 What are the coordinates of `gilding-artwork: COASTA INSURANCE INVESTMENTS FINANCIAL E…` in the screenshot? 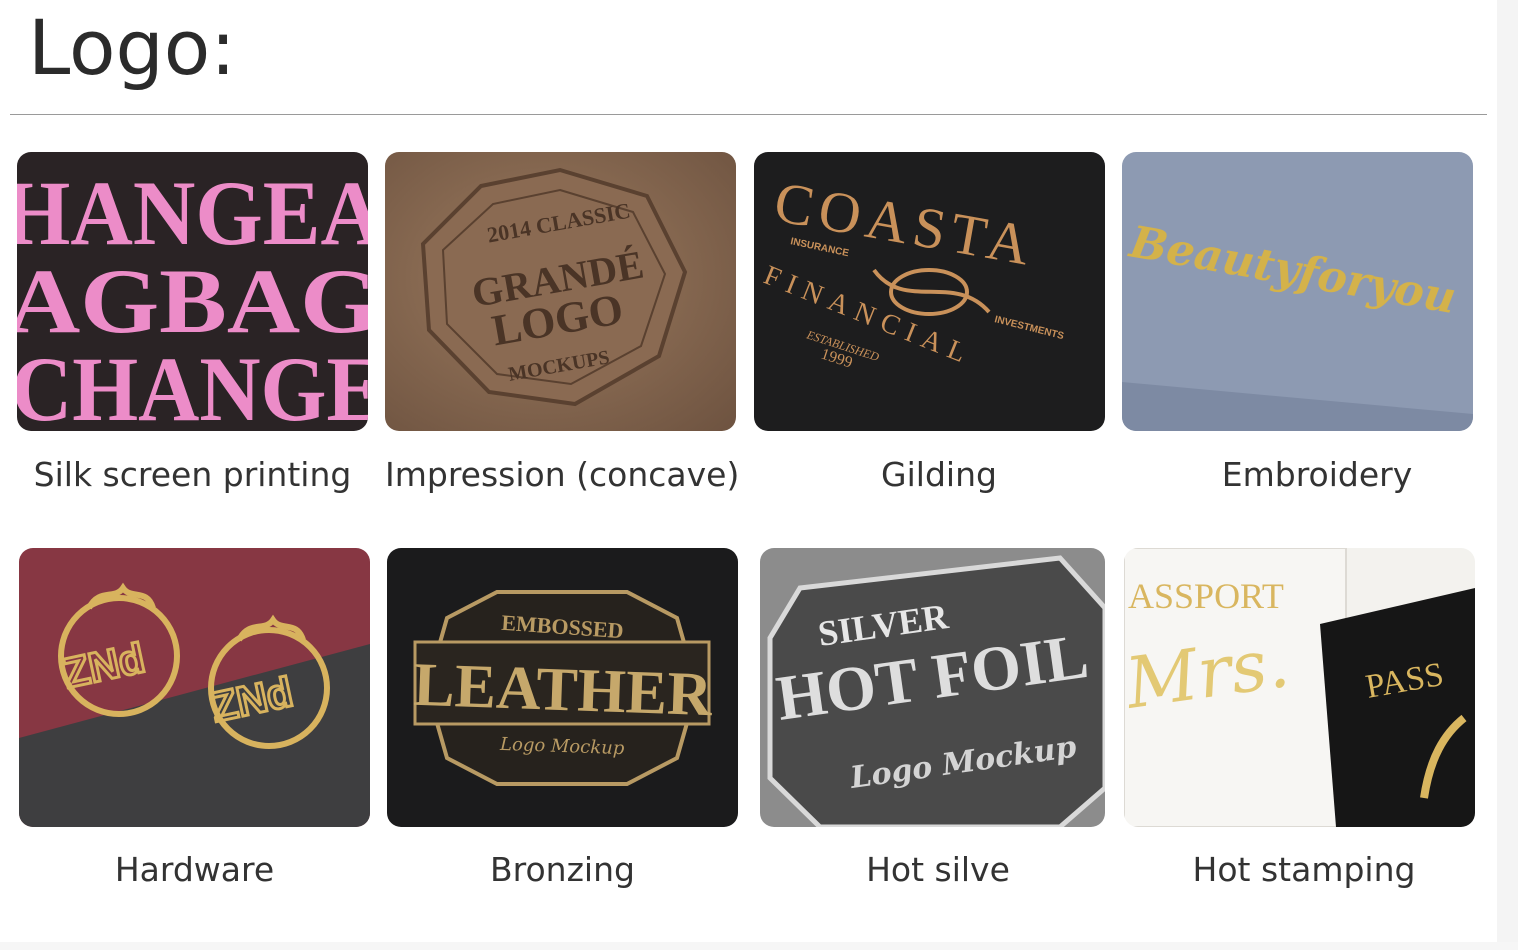 It's located at (929, 291).